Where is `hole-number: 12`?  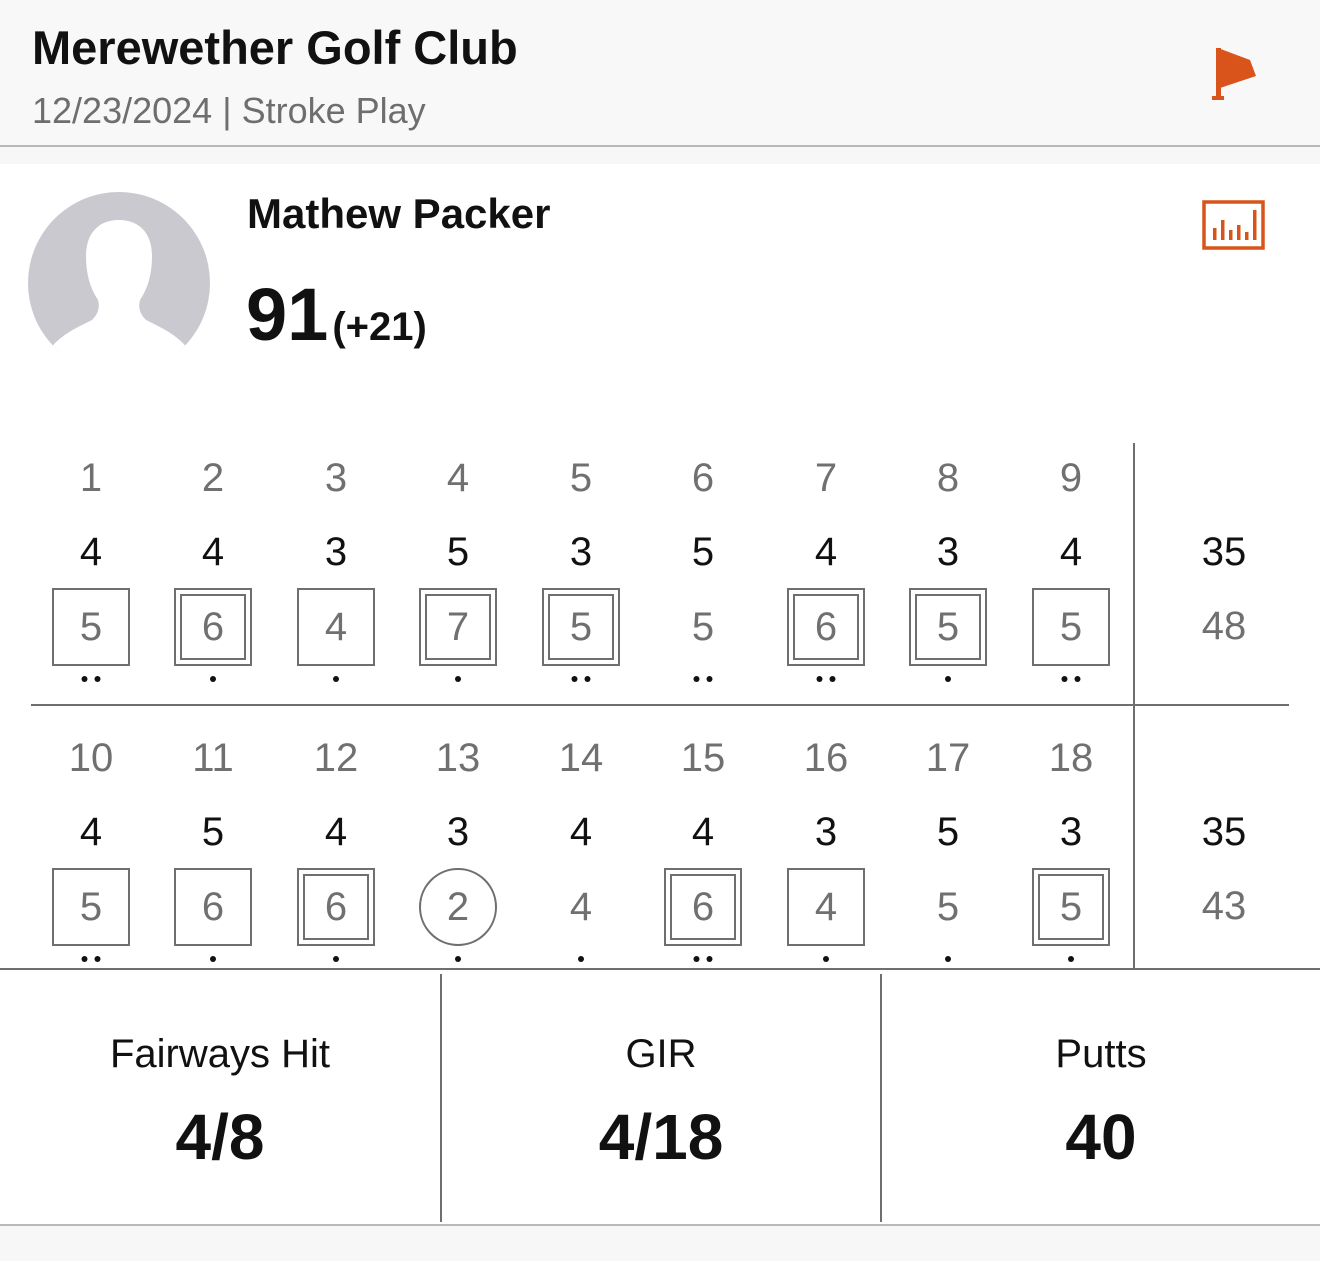 hole-number: 12 is located at coordinates (336, 758).